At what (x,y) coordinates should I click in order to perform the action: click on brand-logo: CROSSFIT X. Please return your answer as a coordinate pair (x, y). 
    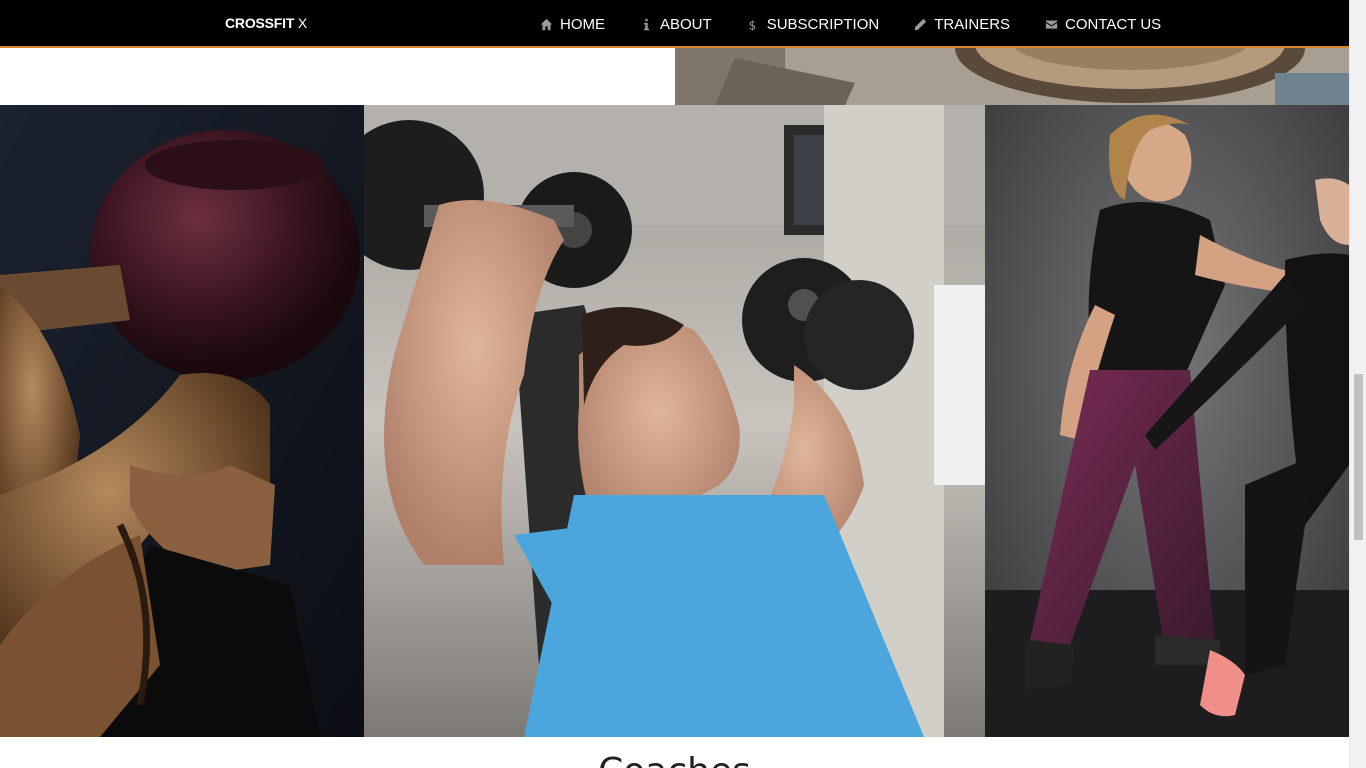
    Looking at the image, I should click on (266, 23).